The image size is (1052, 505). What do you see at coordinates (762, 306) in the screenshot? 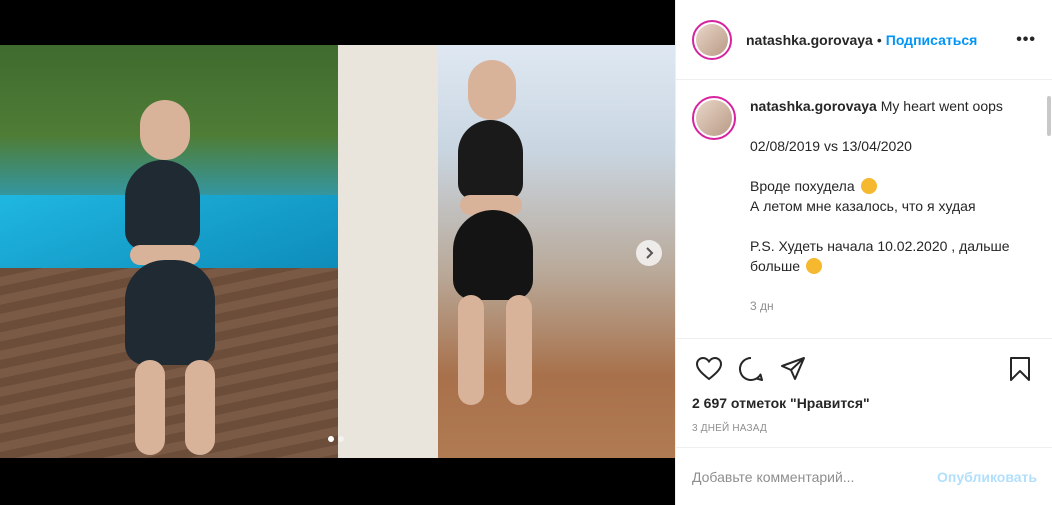
I see `caption-time: 3 дн` at bounding box center [762, 306].